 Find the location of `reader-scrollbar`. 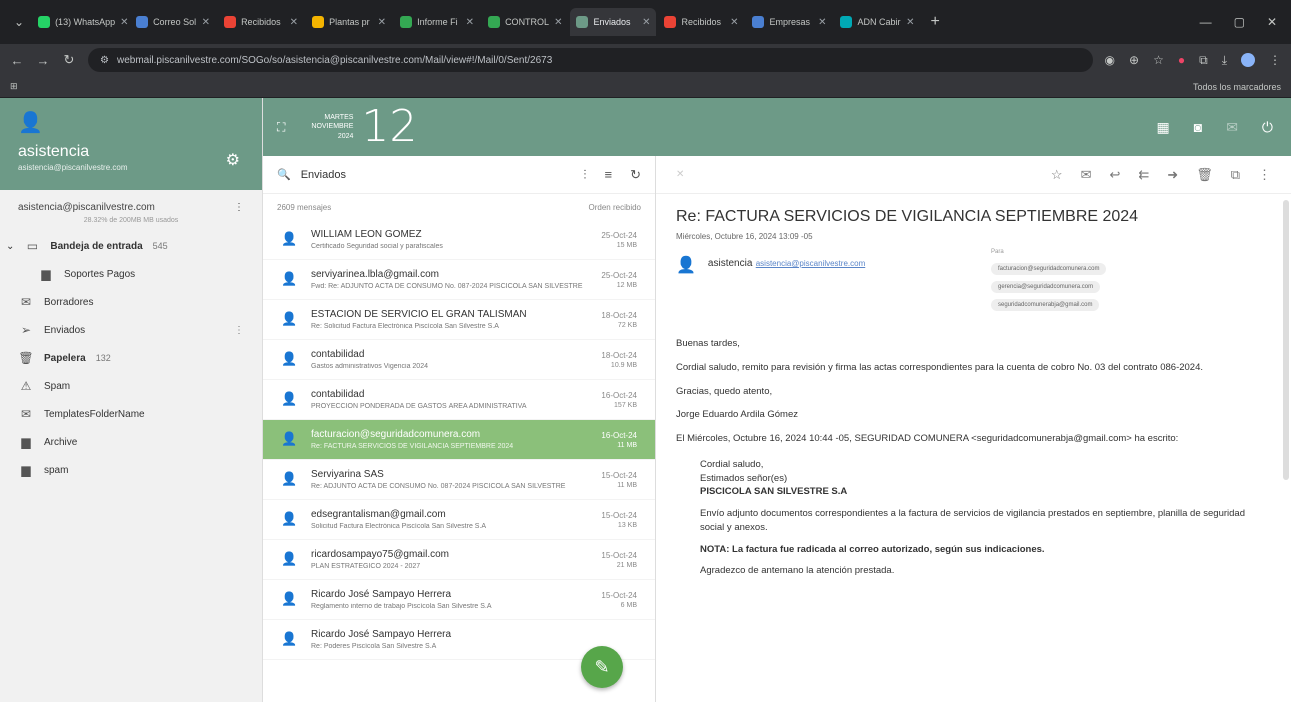

reader-scrollbar is located at coordinates (1286, 340).